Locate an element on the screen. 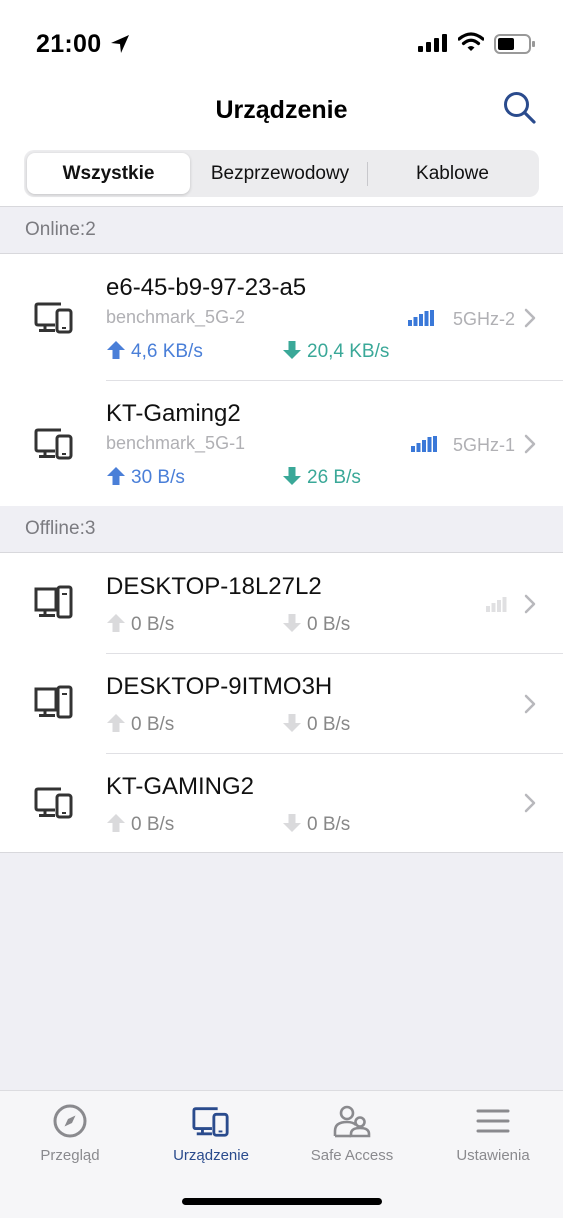 The image size is (563, 1218). device-ssid: benchmark_5G-1 is located at coordinates (176, 443).